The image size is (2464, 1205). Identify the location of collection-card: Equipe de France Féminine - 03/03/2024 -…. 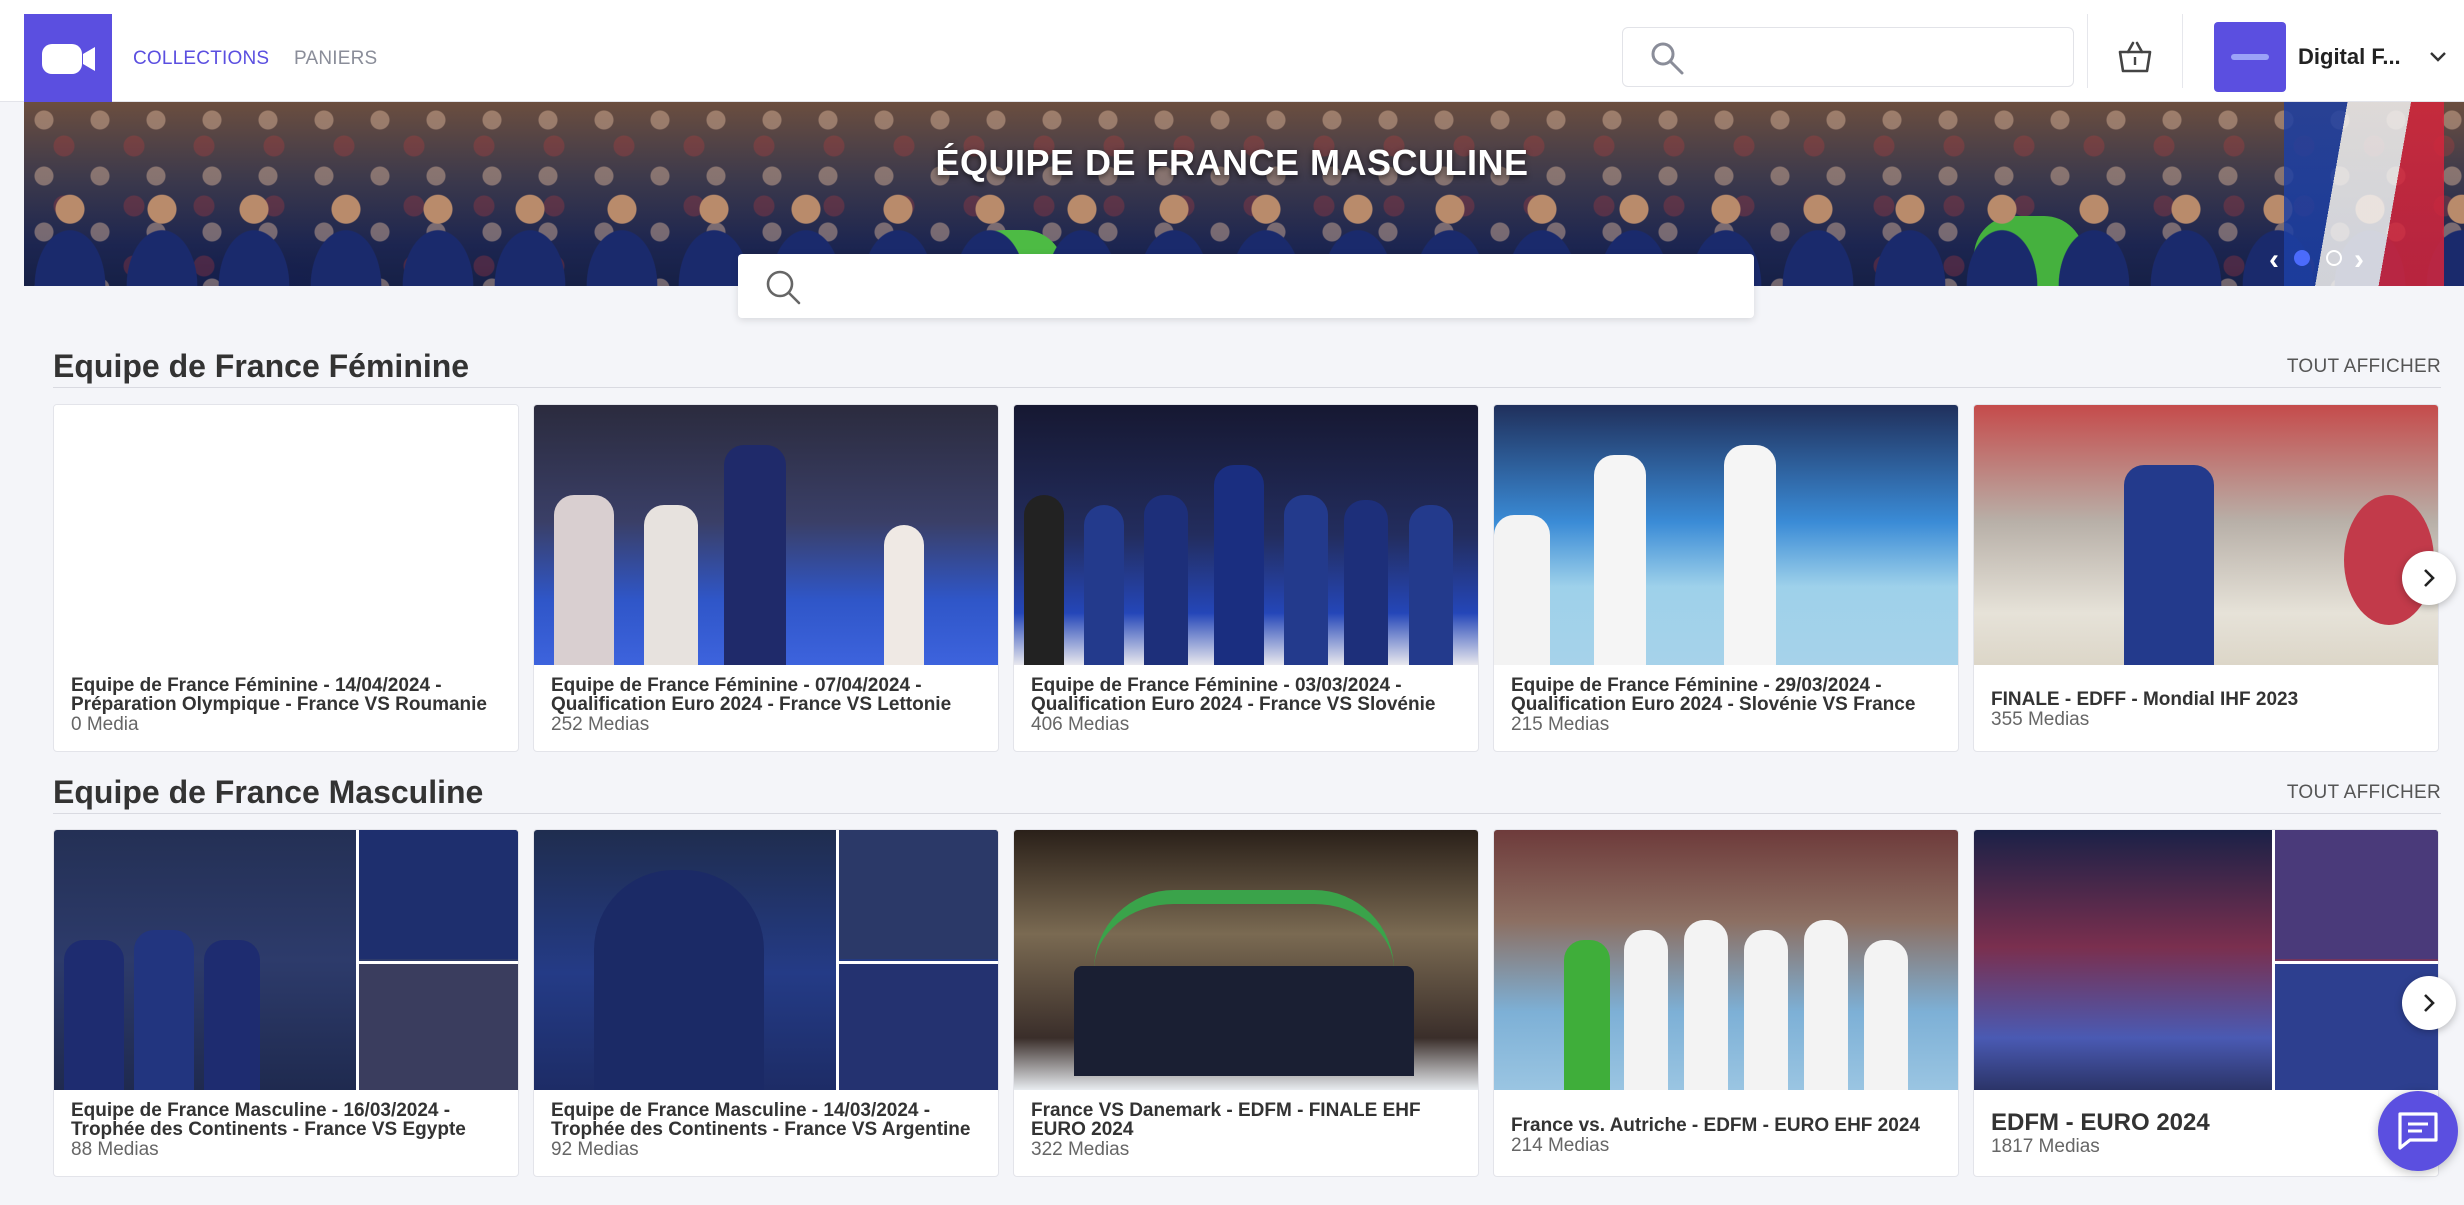
(1246, 578).